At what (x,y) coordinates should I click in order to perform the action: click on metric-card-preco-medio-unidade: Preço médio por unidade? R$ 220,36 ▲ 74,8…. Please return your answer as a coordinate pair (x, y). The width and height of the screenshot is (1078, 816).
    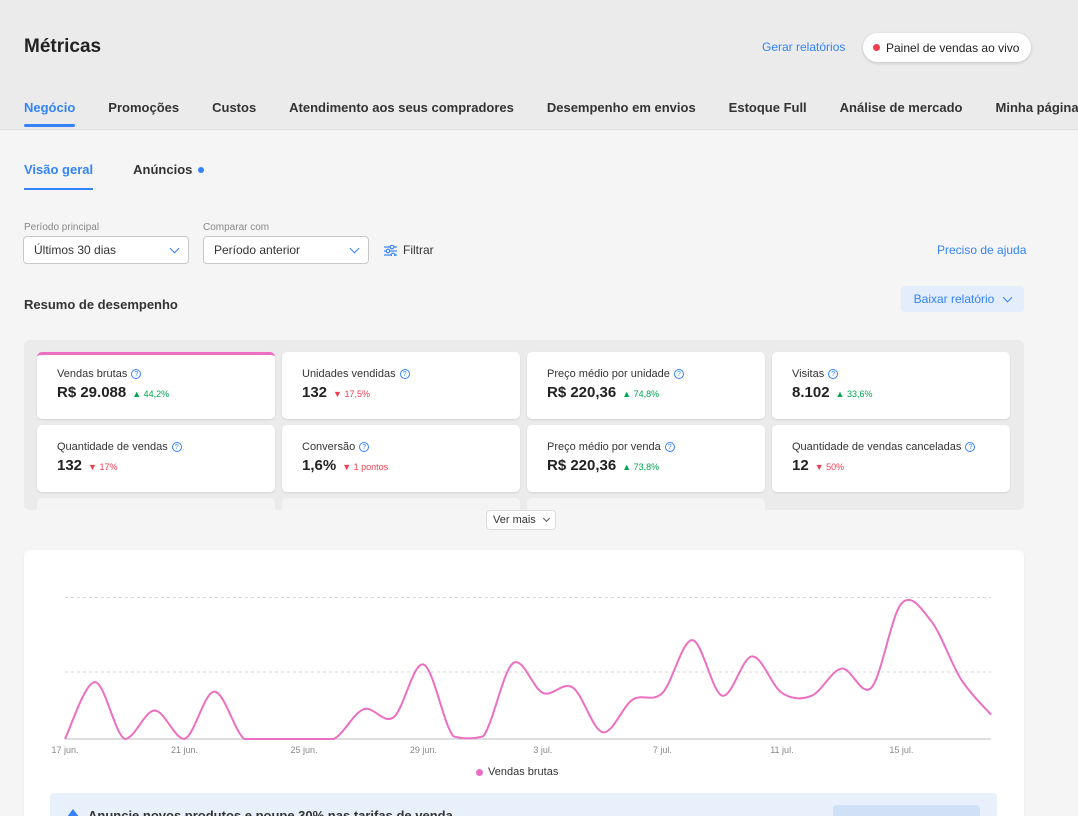
    Looking at the image, I should click on (646, 385).